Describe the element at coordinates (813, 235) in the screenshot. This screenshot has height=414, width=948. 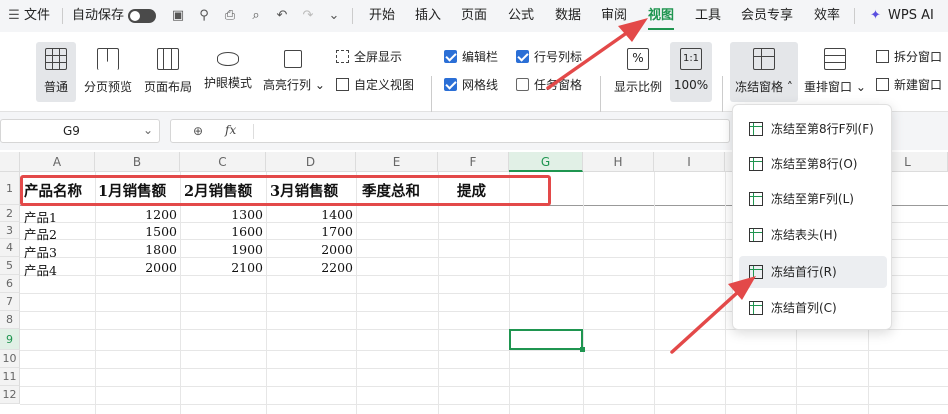
I see `freeze-header: 冻结表头(H)` at that location.